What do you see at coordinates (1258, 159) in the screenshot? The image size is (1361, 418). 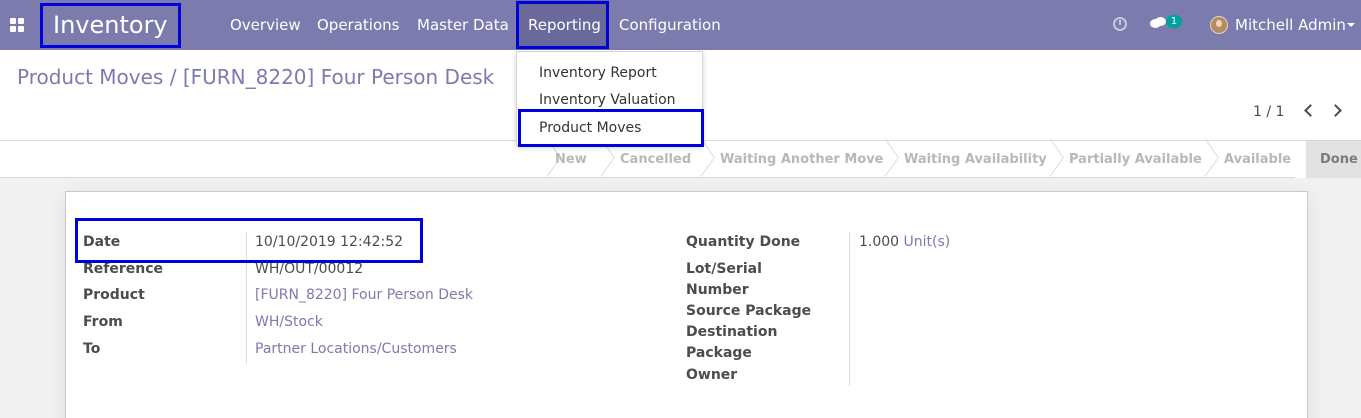 I see `stage-available: Available` at bounding box center [1258, 159].